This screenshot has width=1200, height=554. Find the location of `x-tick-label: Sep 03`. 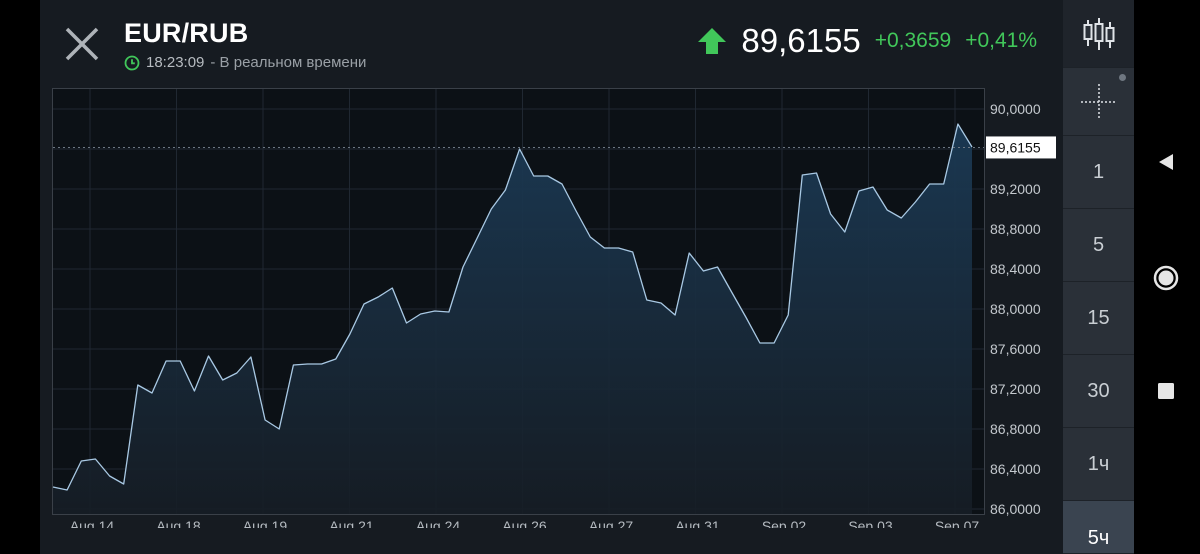

x-tick-label: Sep 03 is located at coordinates (870, 523).